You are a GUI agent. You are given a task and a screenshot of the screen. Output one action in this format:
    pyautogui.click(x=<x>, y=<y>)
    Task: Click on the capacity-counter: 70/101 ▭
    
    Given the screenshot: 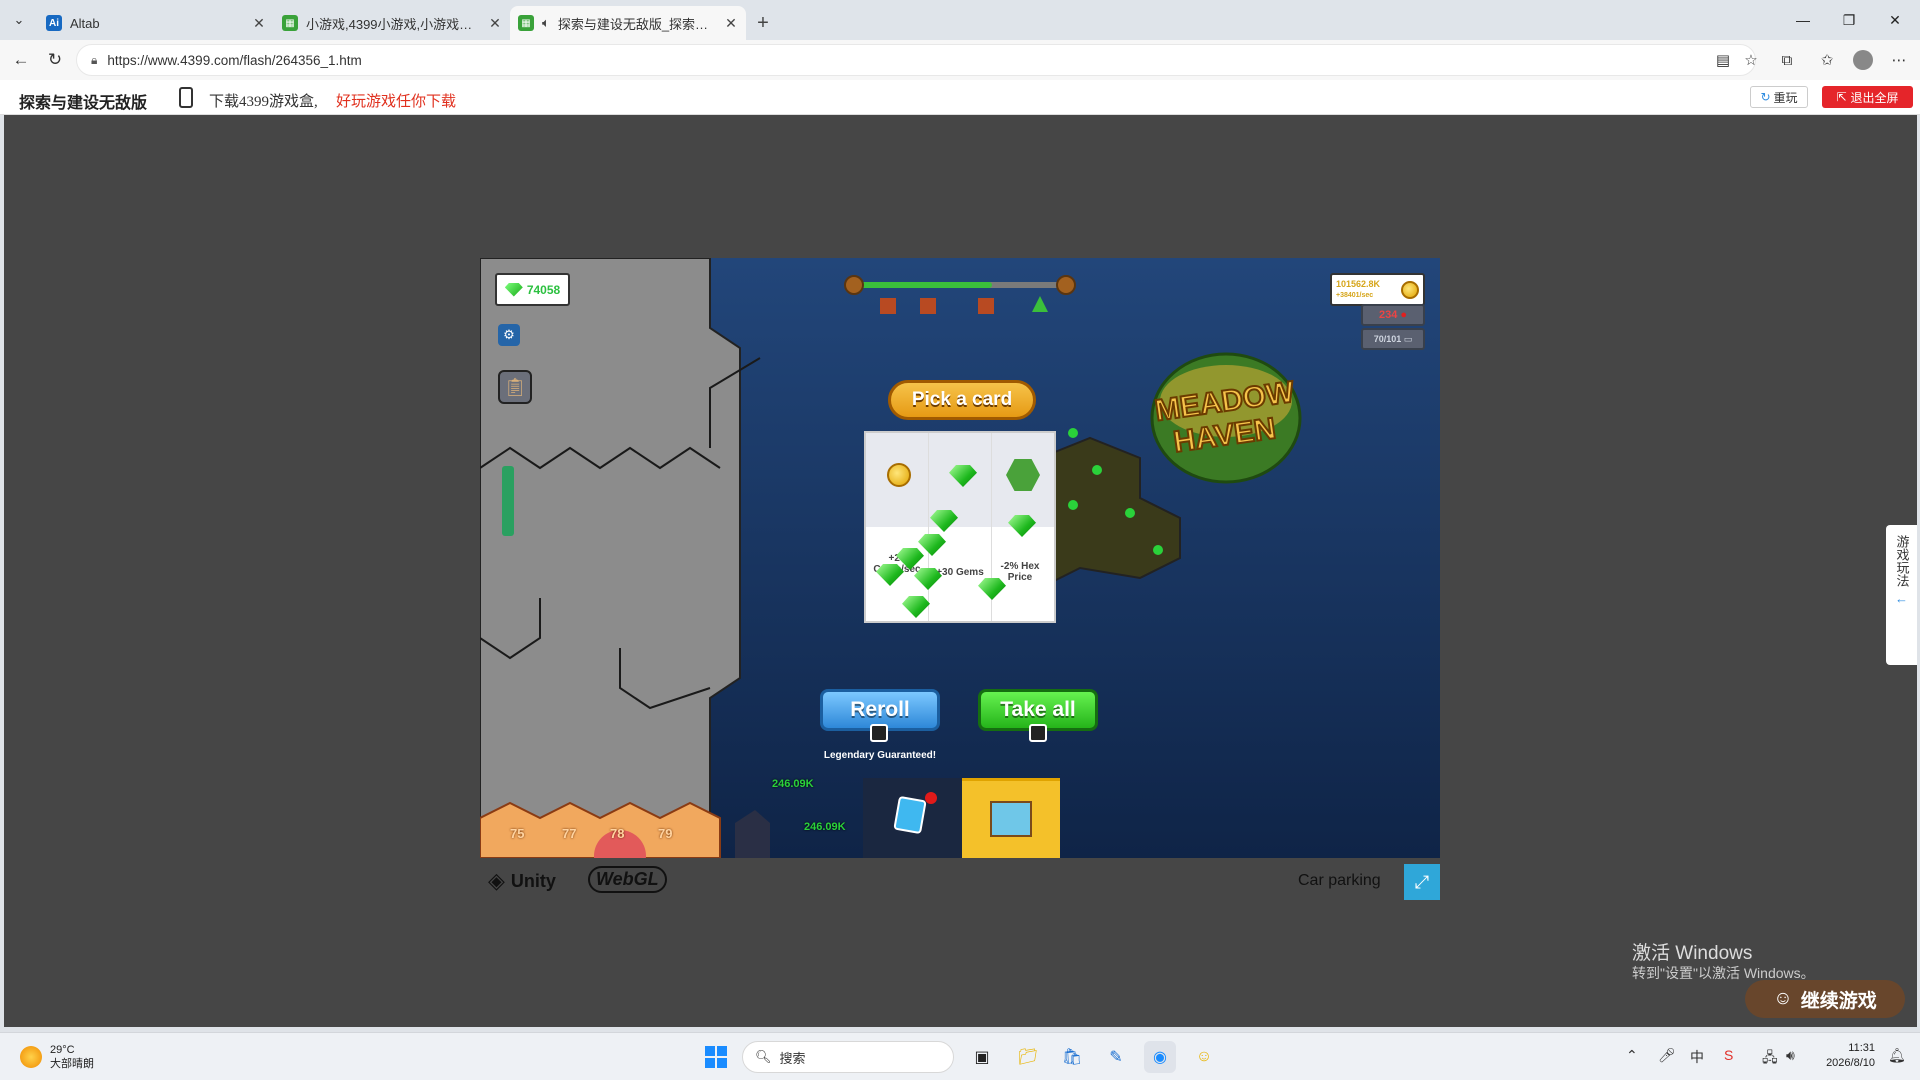 What is the action you would take?
    pyautogui.click(x=1393, y=339)
    